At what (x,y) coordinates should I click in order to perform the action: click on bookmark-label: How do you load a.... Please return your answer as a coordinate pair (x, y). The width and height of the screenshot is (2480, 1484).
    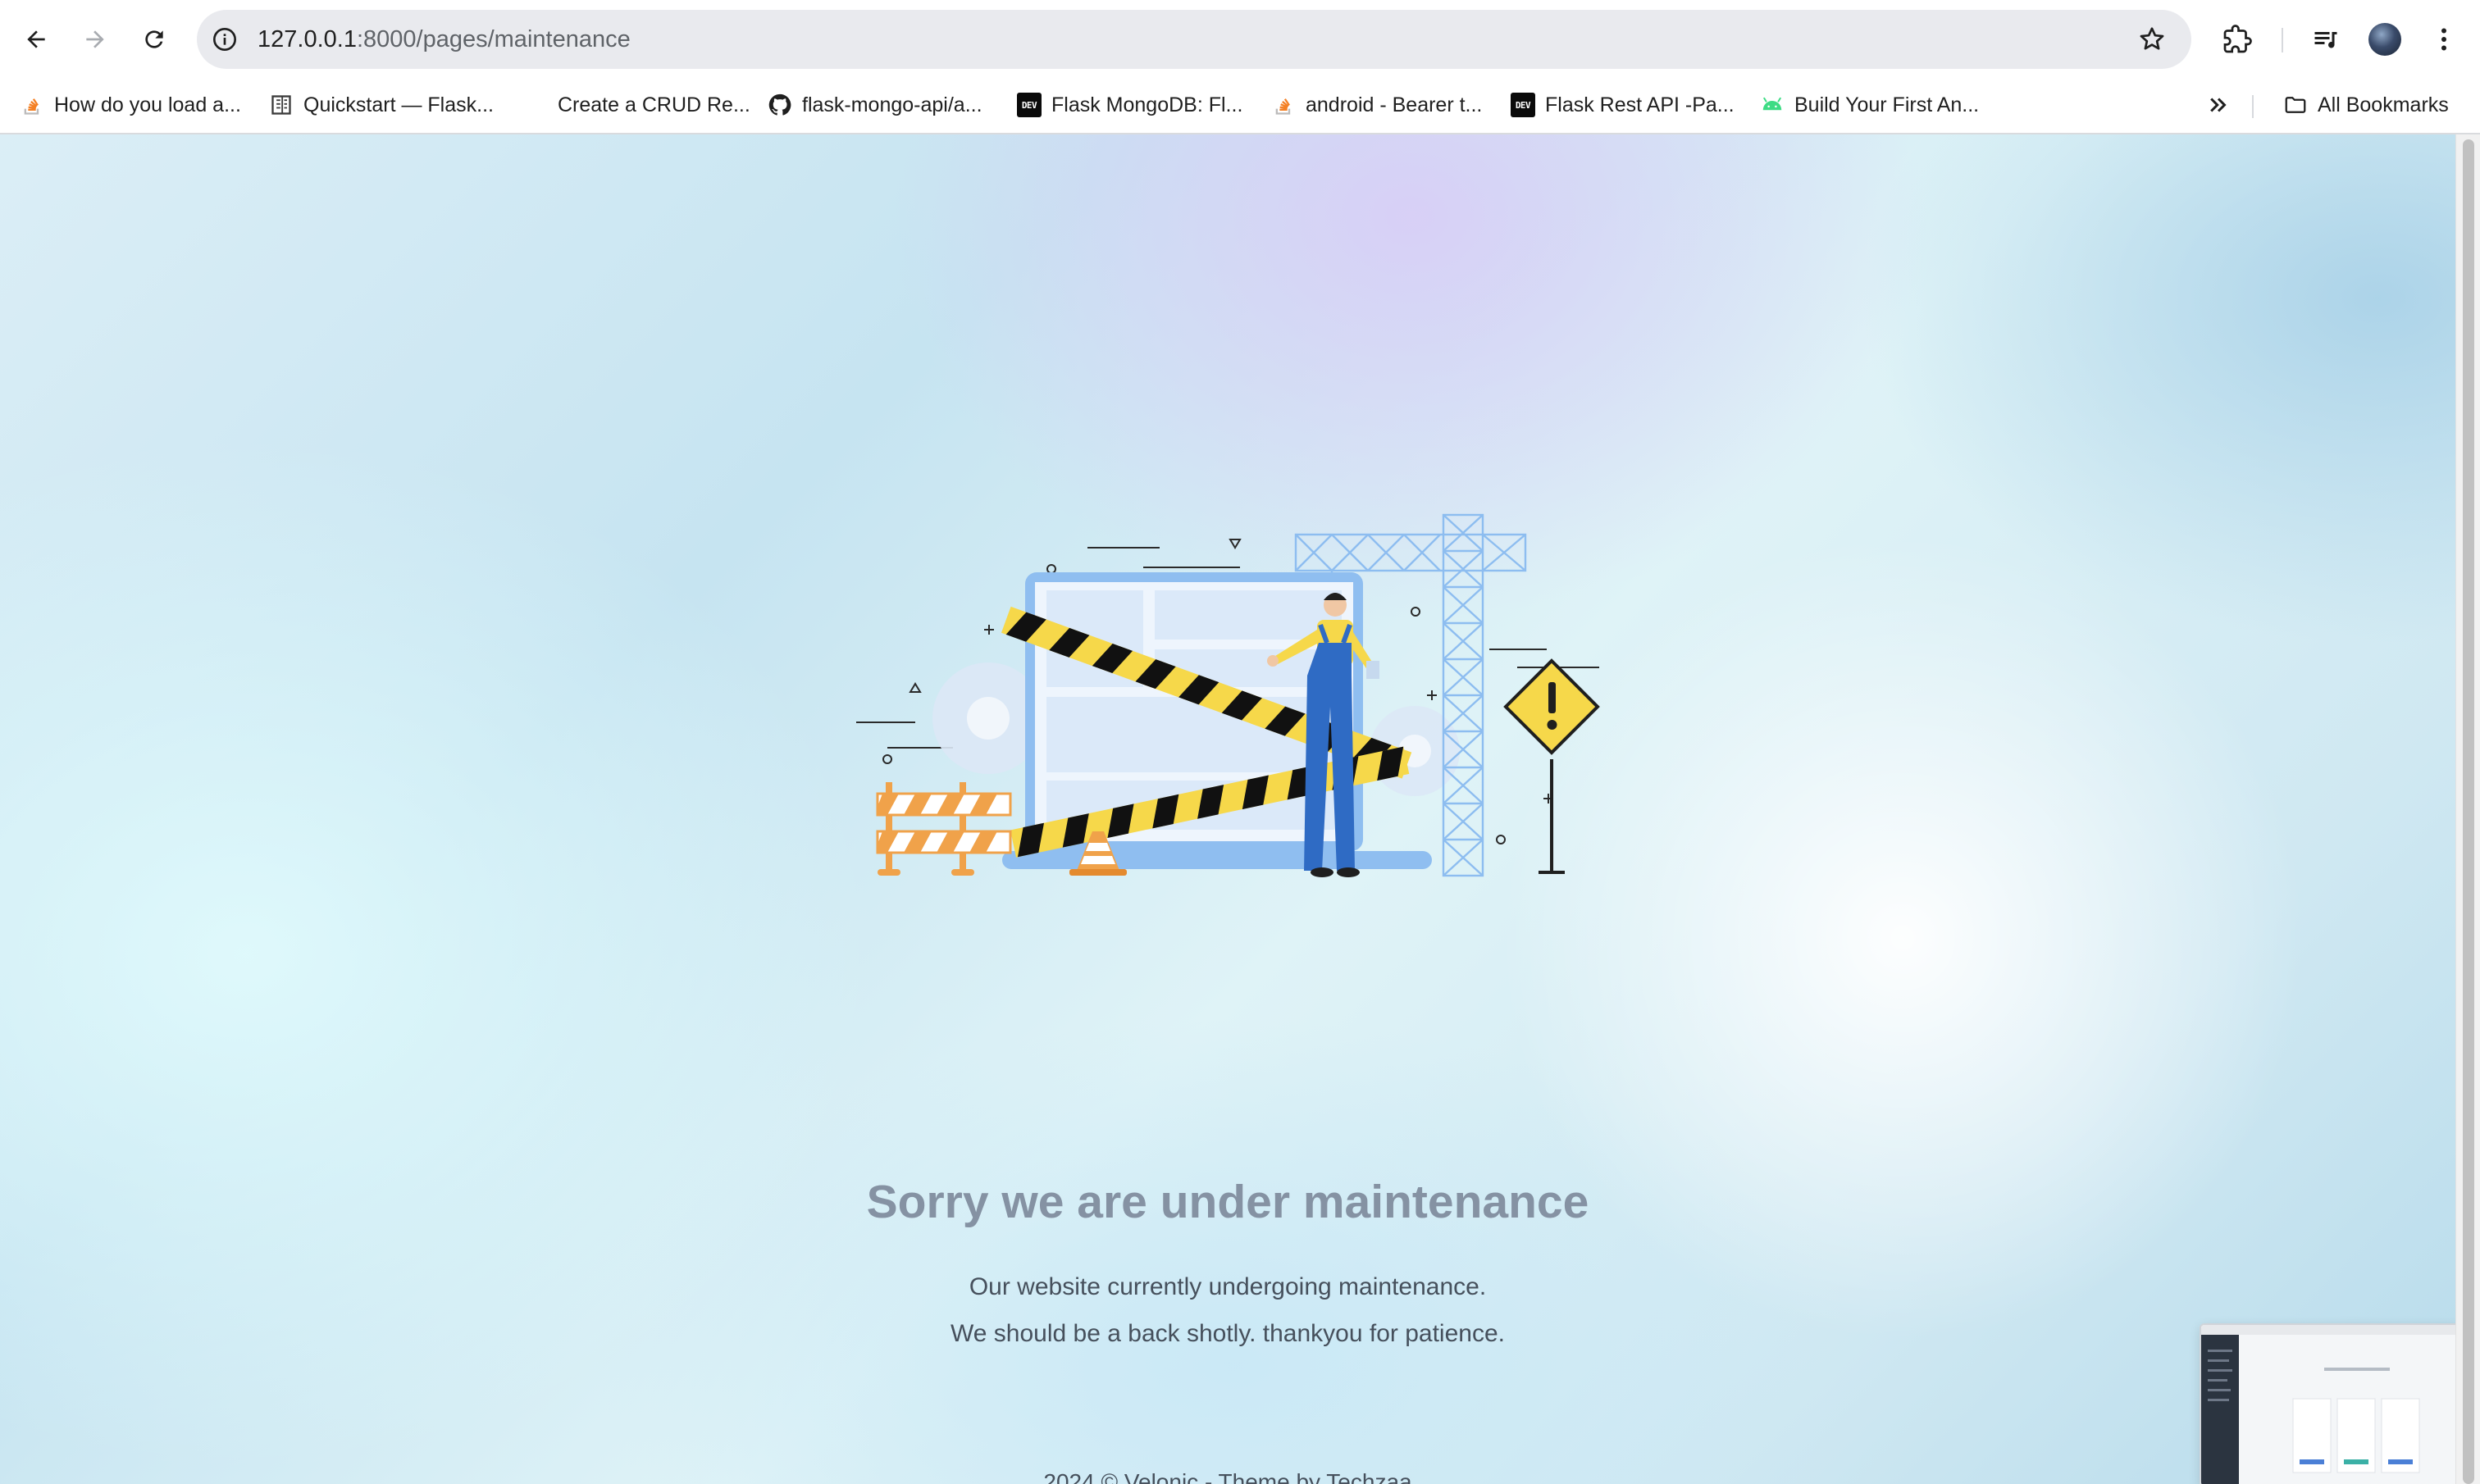
    Looking at the image, I should click on (147, 104).